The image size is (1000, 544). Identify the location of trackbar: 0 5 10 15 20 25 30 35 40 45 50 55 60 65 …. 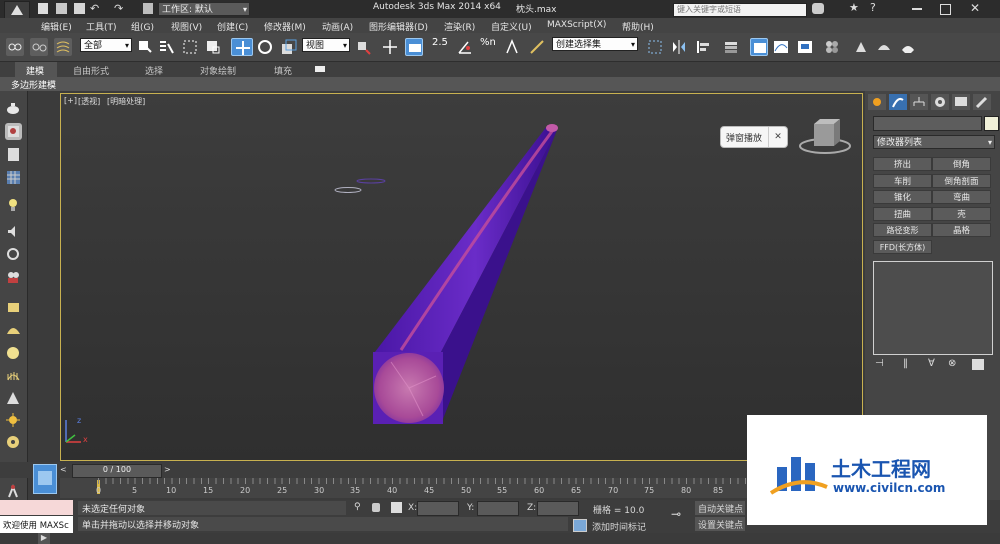
(462, 488).